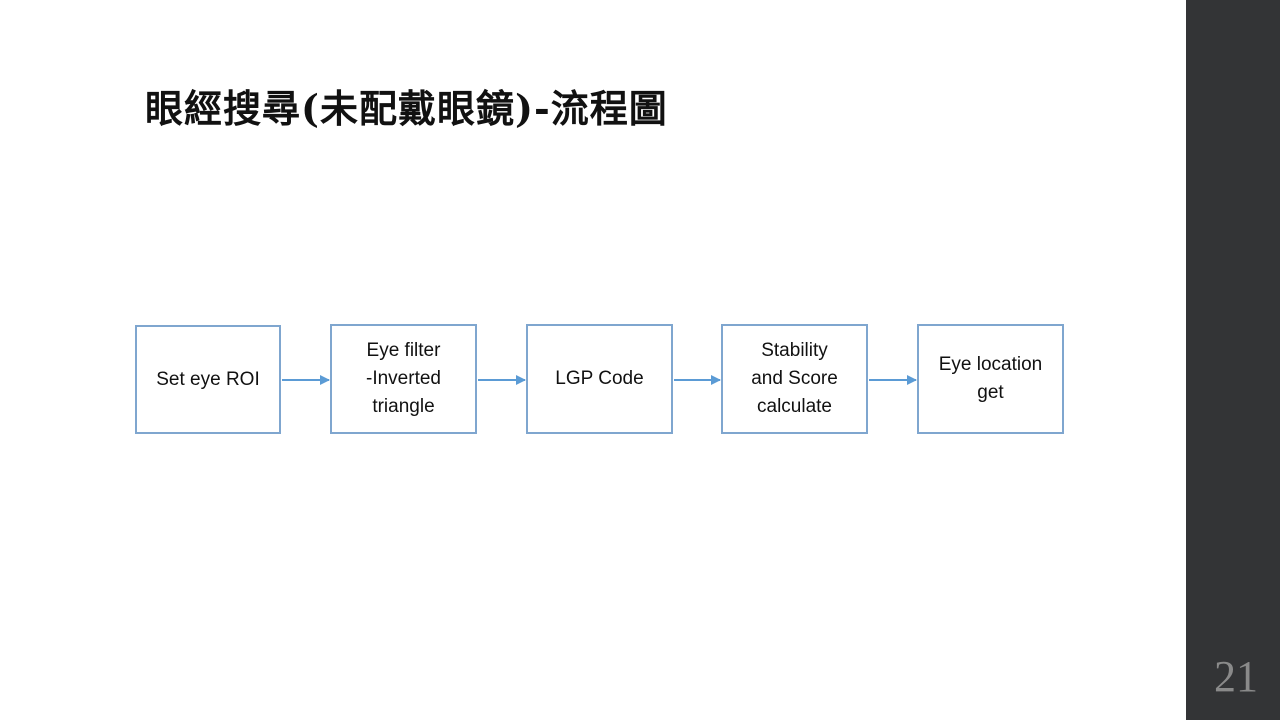  I want to click on slide-title: 眼經搜尋(未配戴眼鏡)-流程圖, so click(406, 108).